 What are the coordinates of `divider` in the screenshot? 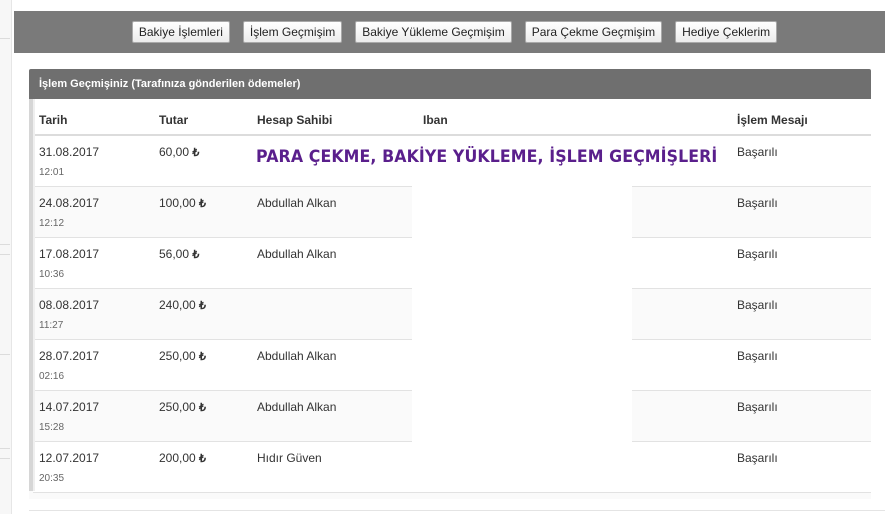 It's located at (457, 510).